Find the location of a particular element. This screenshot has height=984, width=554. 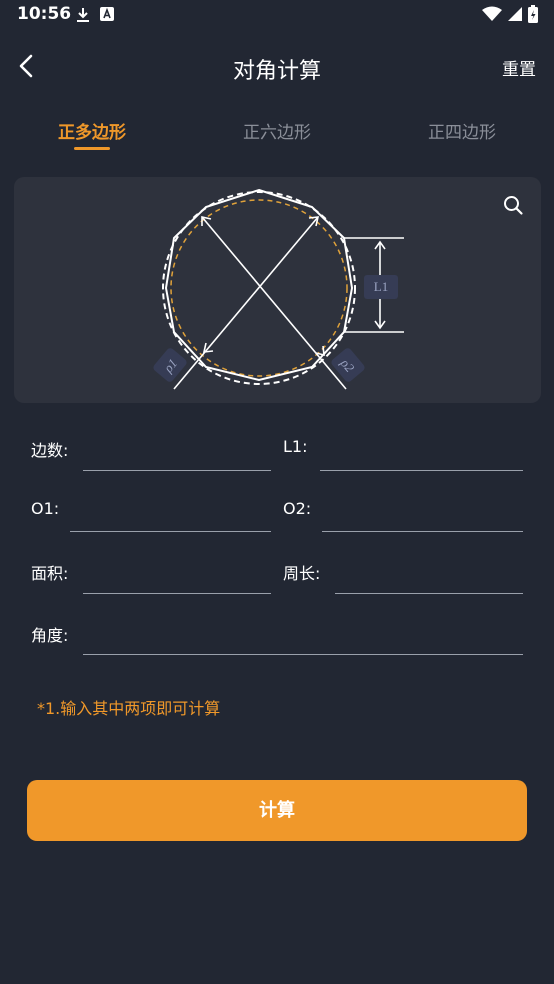

tab-hexagon: 正六边形 is located at coordinates (277, 130).